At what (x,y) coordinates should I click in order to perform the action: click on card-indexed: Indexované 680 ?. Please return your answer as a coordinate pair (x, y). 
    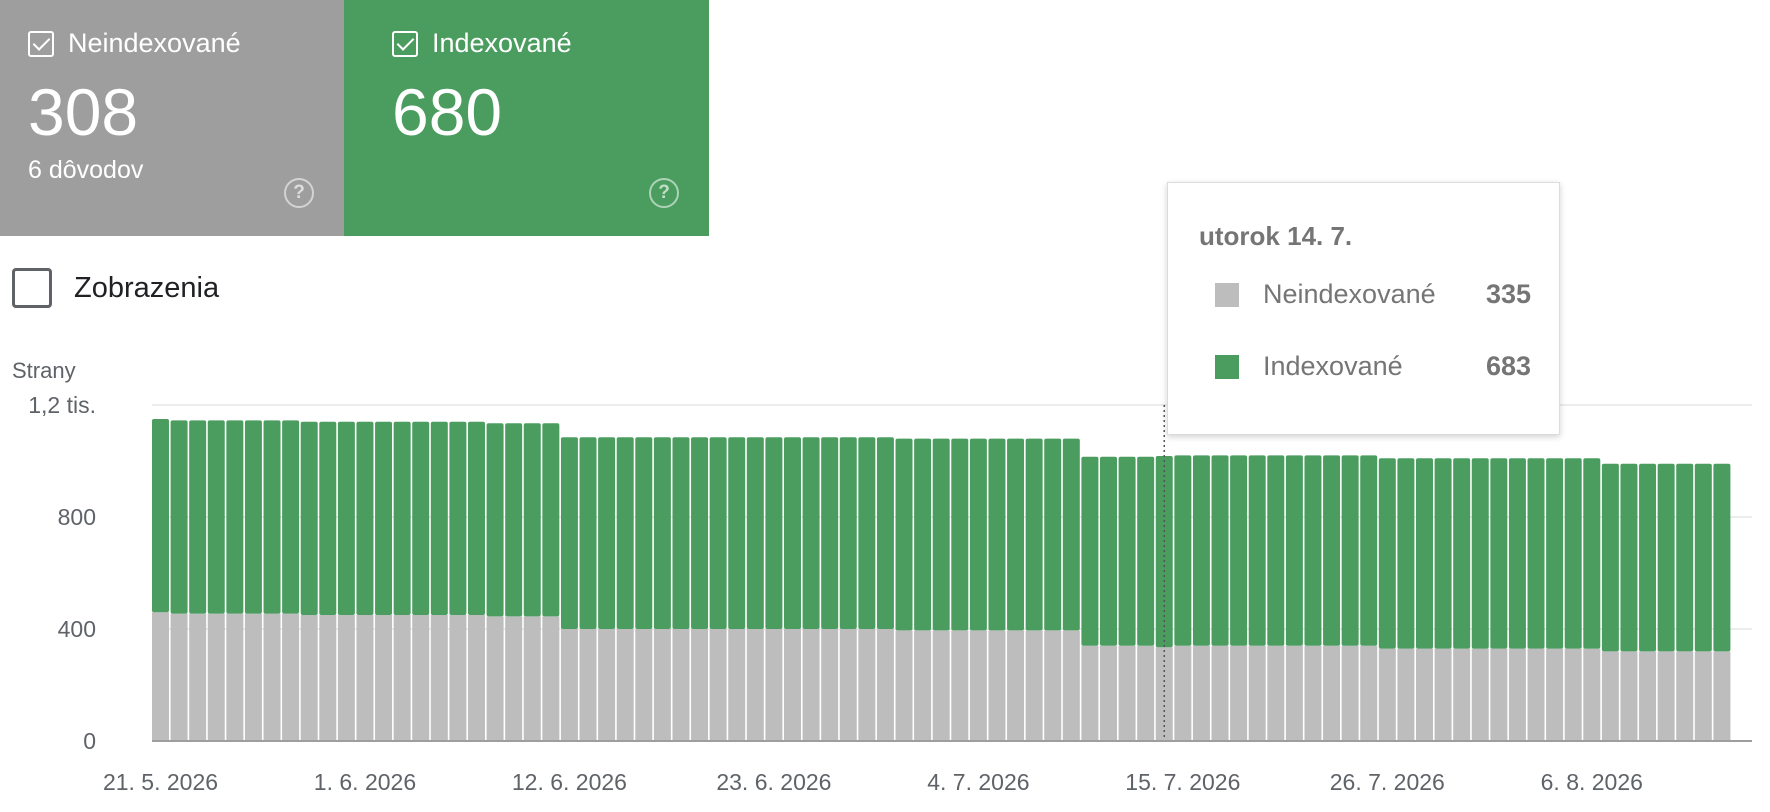
    Looking at the image, I should click on (526, 118).